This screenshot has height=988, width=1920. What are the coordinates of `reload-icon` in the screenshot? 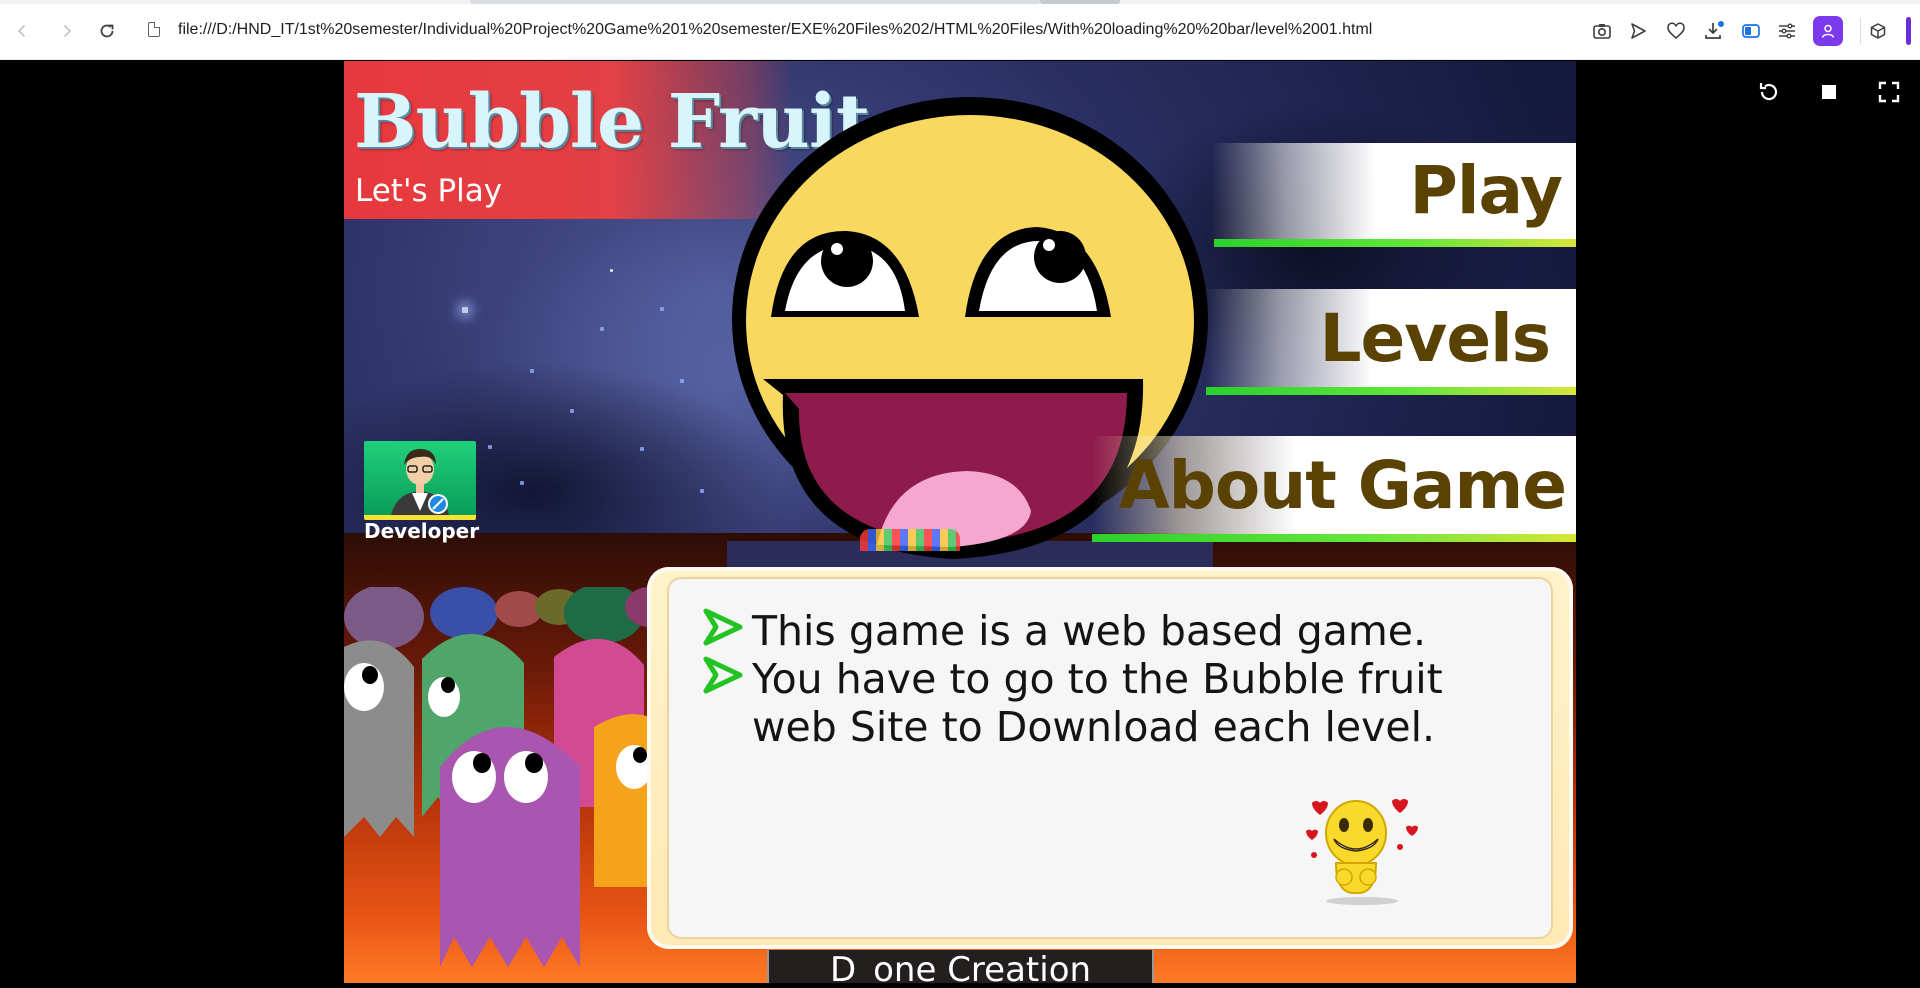 It's located at (107, 31).